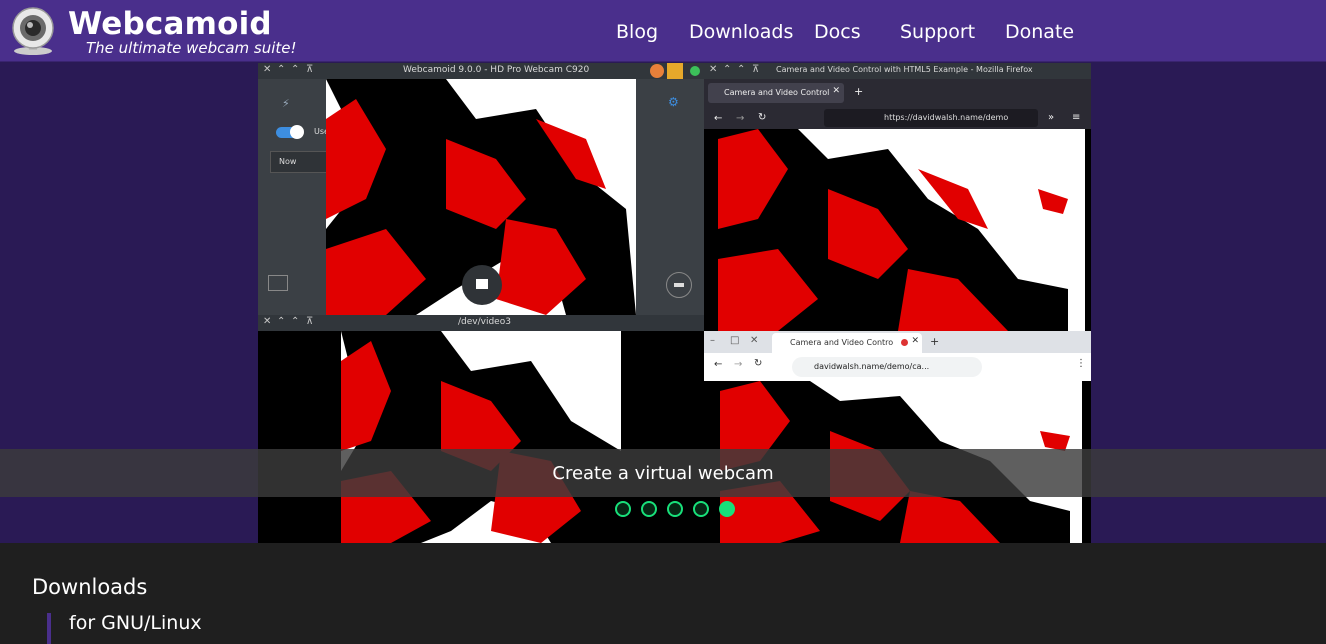 The image size is (1326, 644). What do you see at coordinates (842, 342) in the screenshot?
I see `chrome-tab-label: Camera and Video Contro` at bounding box center [842, 342].